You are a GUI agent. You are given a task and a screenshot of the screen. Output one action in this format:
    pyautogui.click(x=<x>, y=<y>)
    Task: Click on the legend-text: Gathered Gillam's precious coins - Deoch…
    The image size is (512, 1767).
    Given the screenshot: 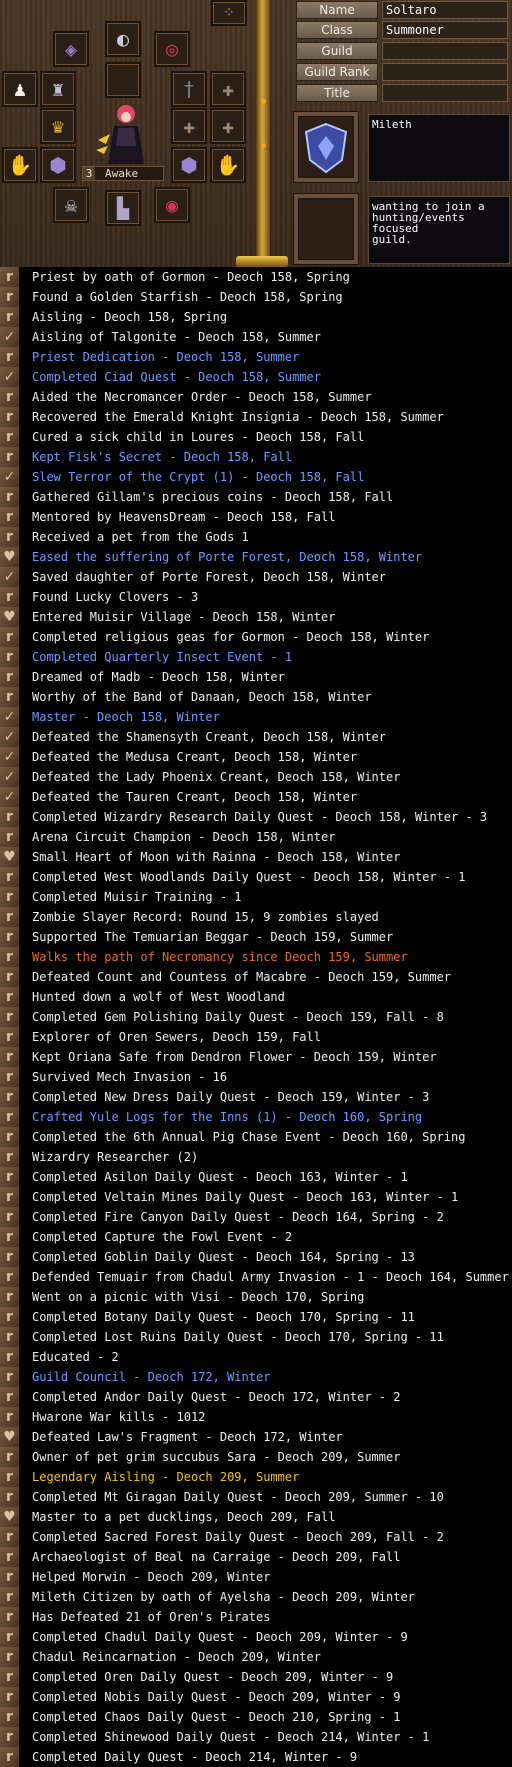 What is the action you would take?
    pyautogui.click(x=213, y=497)
    